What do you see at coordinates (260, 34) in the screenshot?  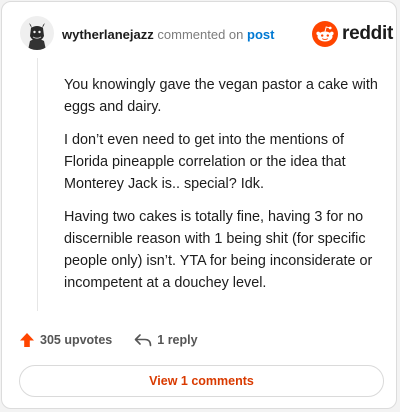 I see `post-link: post` at bounding box center [260, 34].